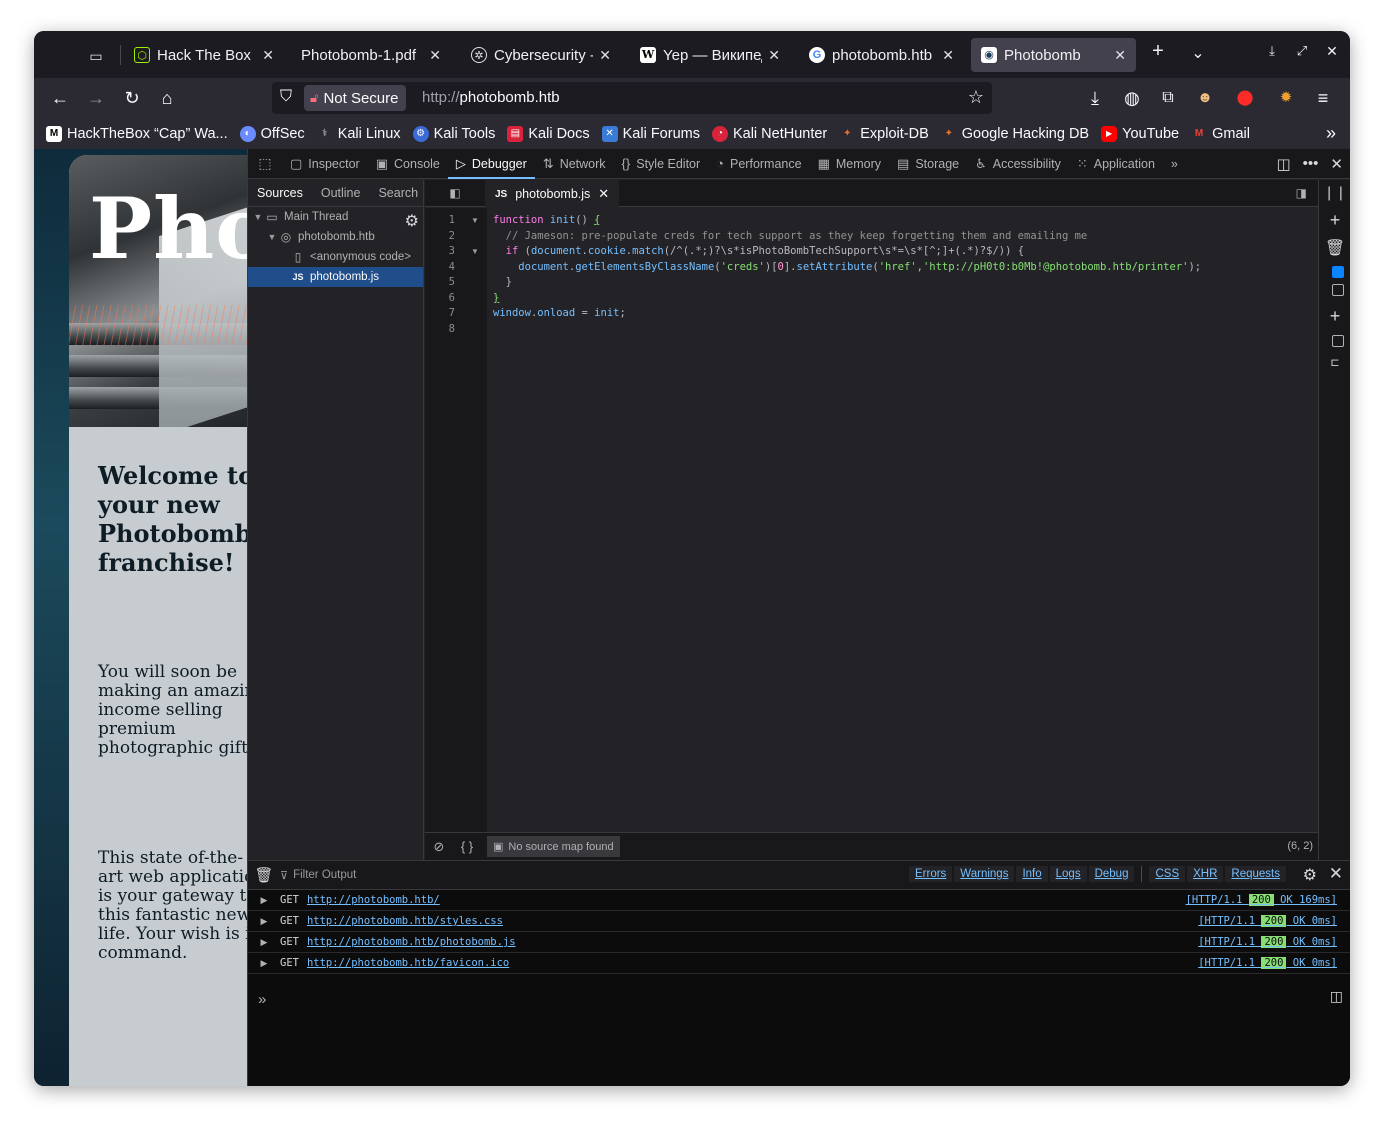 This screenshot has height=1124, width=1384. What do you see at coordinates (1338, 290) in the screenshot?
I see `pause-on-caught-checkbox` at bounding box center [1338, 290].